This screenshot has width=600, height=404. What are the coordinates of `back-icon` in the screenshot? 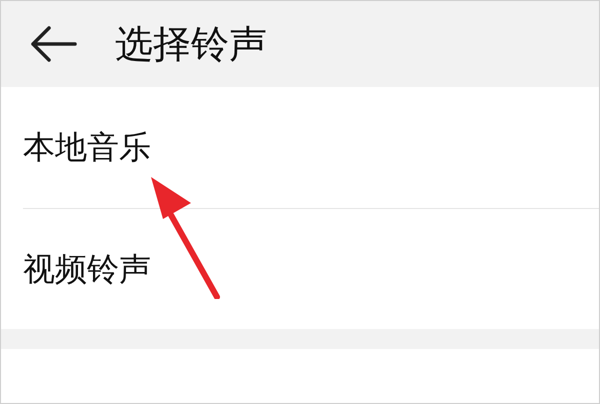 It's located at (53, 44).